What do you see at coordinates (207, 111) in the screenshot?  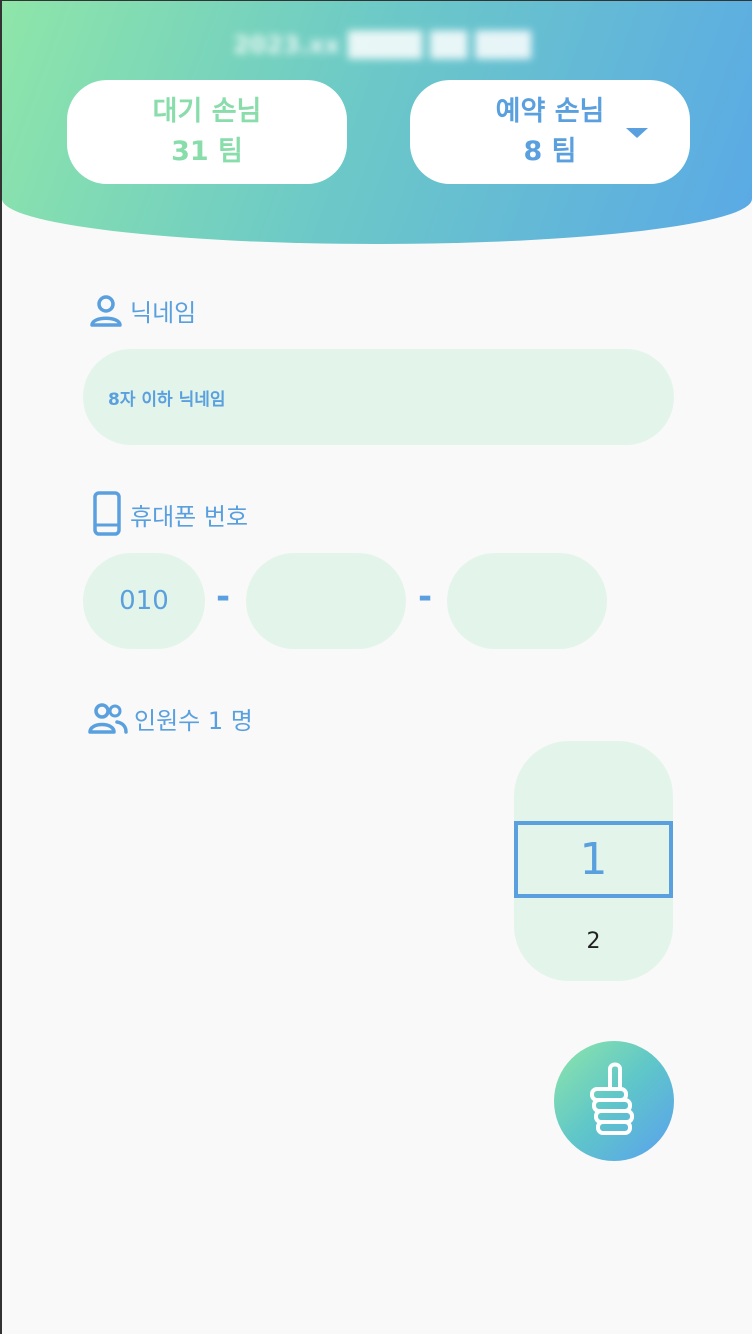 I see `waiting-guests-label: 대기 손님` at bounding box center [207, 111].